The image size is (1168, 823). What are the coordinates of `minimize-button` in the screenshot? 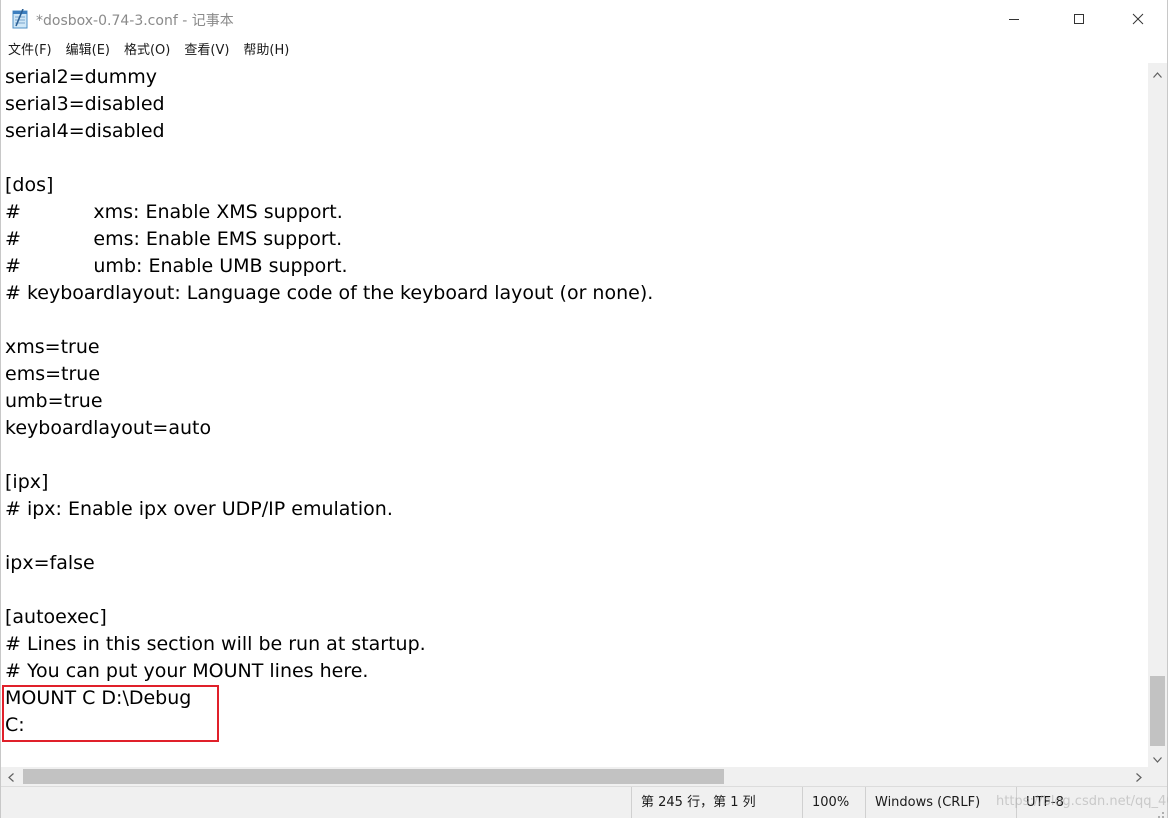 It's located at (1014, 19).